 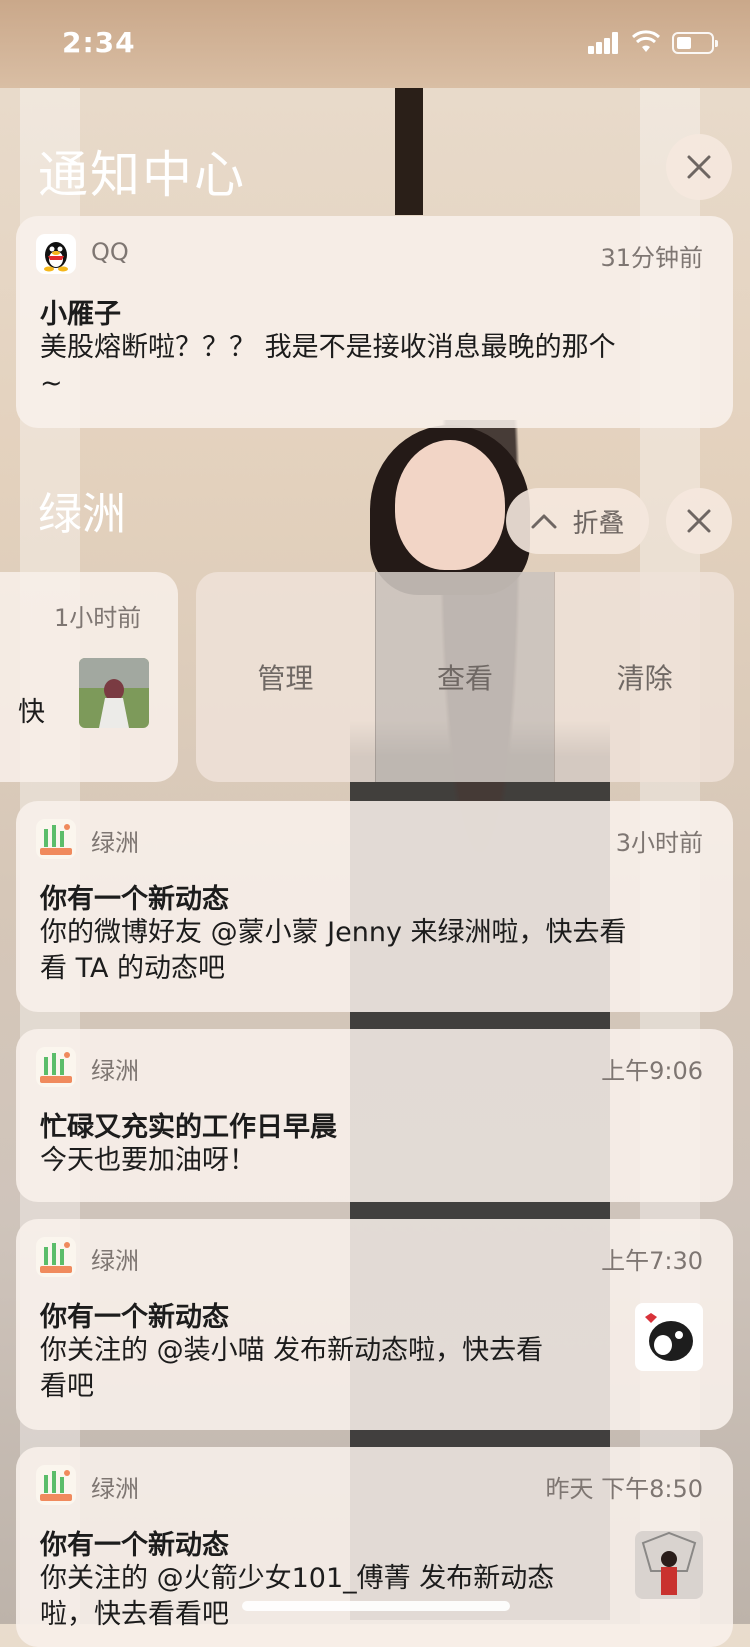 I want to click on chevron-up-icon, so click(x=544, y=521).